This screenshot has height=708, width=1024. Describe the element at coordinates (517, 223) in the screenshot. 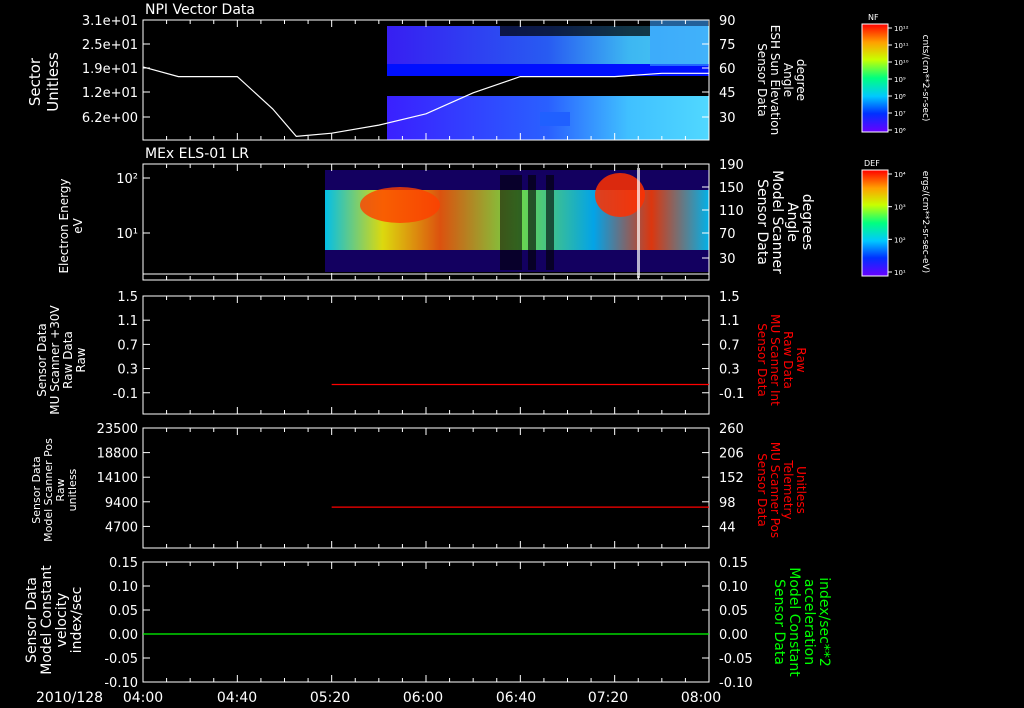

I see `els-spectrogram` at that location.